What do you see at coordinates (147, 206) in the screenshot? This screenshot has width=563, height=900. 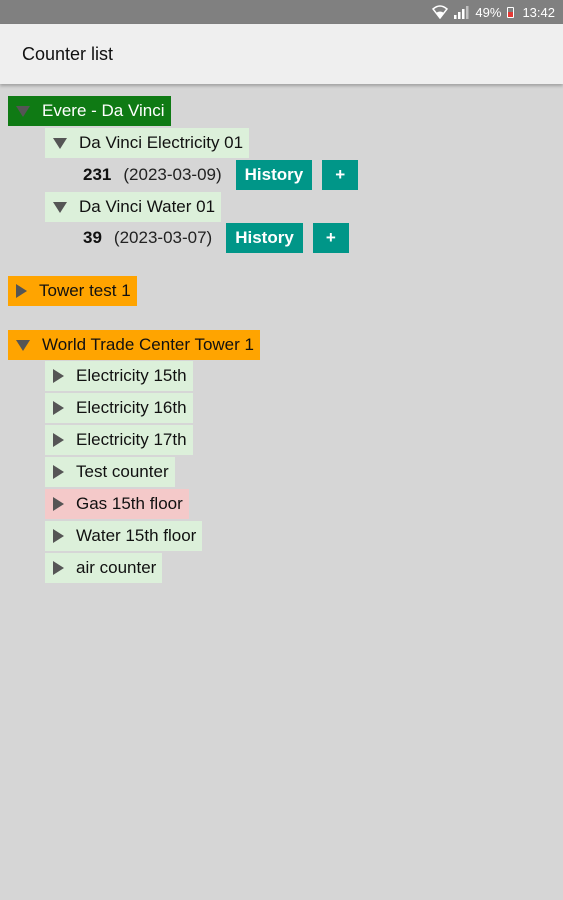 I see `counter-label: Da Vinci Water 01` at bounding box center [147, 206].